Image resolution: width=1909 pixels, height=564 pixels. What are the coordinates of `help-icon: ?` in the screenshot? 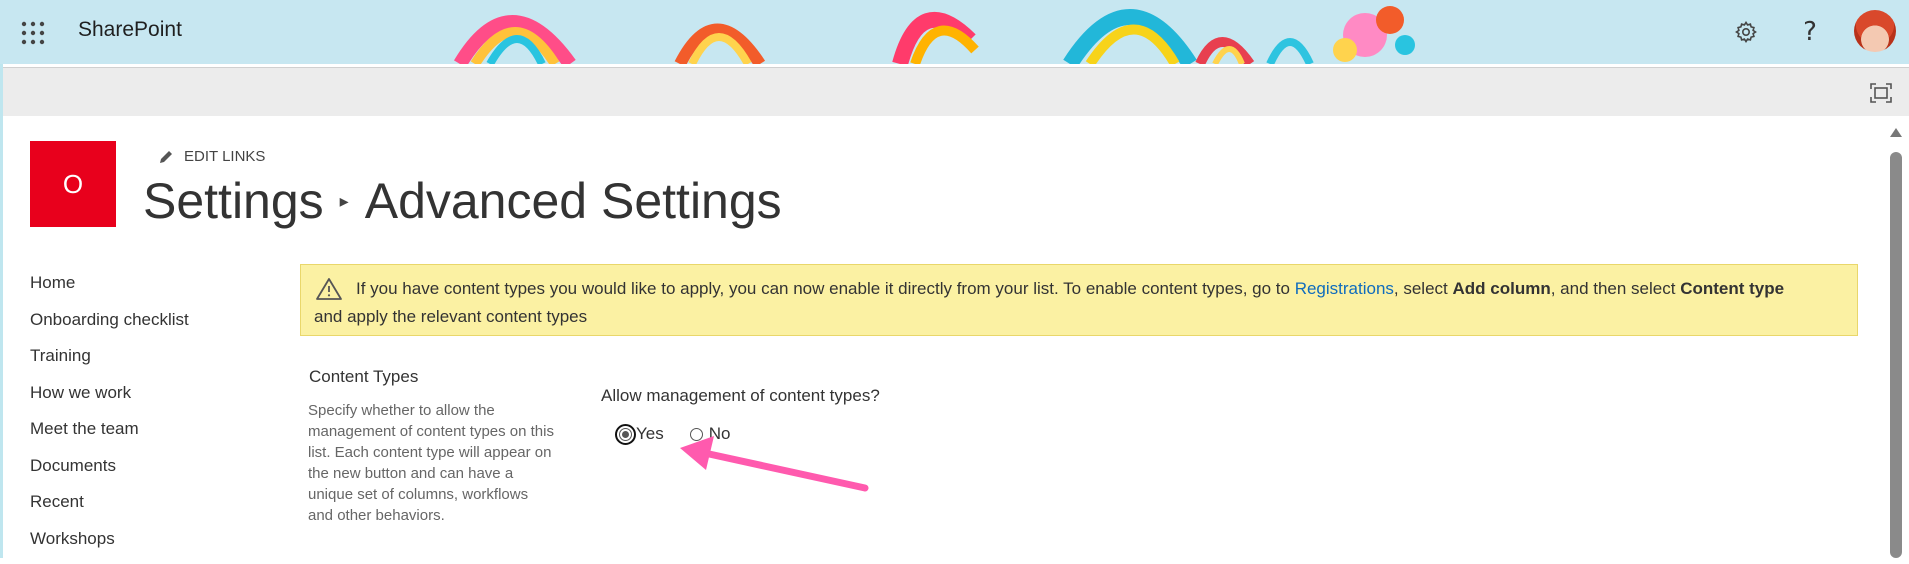 It's located at (1810, 32).